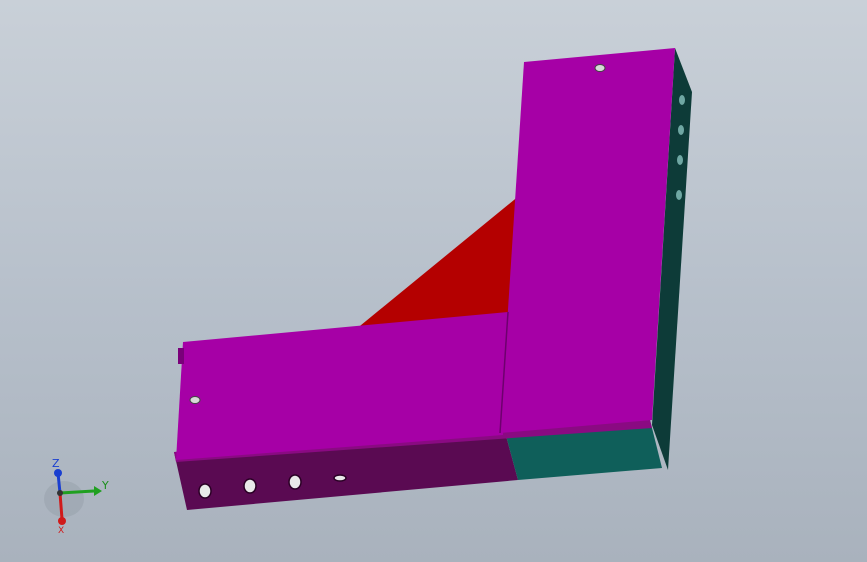 This screenshot has height=562, width=867. What do you see at coordinates (437, 262) in the screenshot?
I see `gusset-plate` at bounding box center [437, 262].